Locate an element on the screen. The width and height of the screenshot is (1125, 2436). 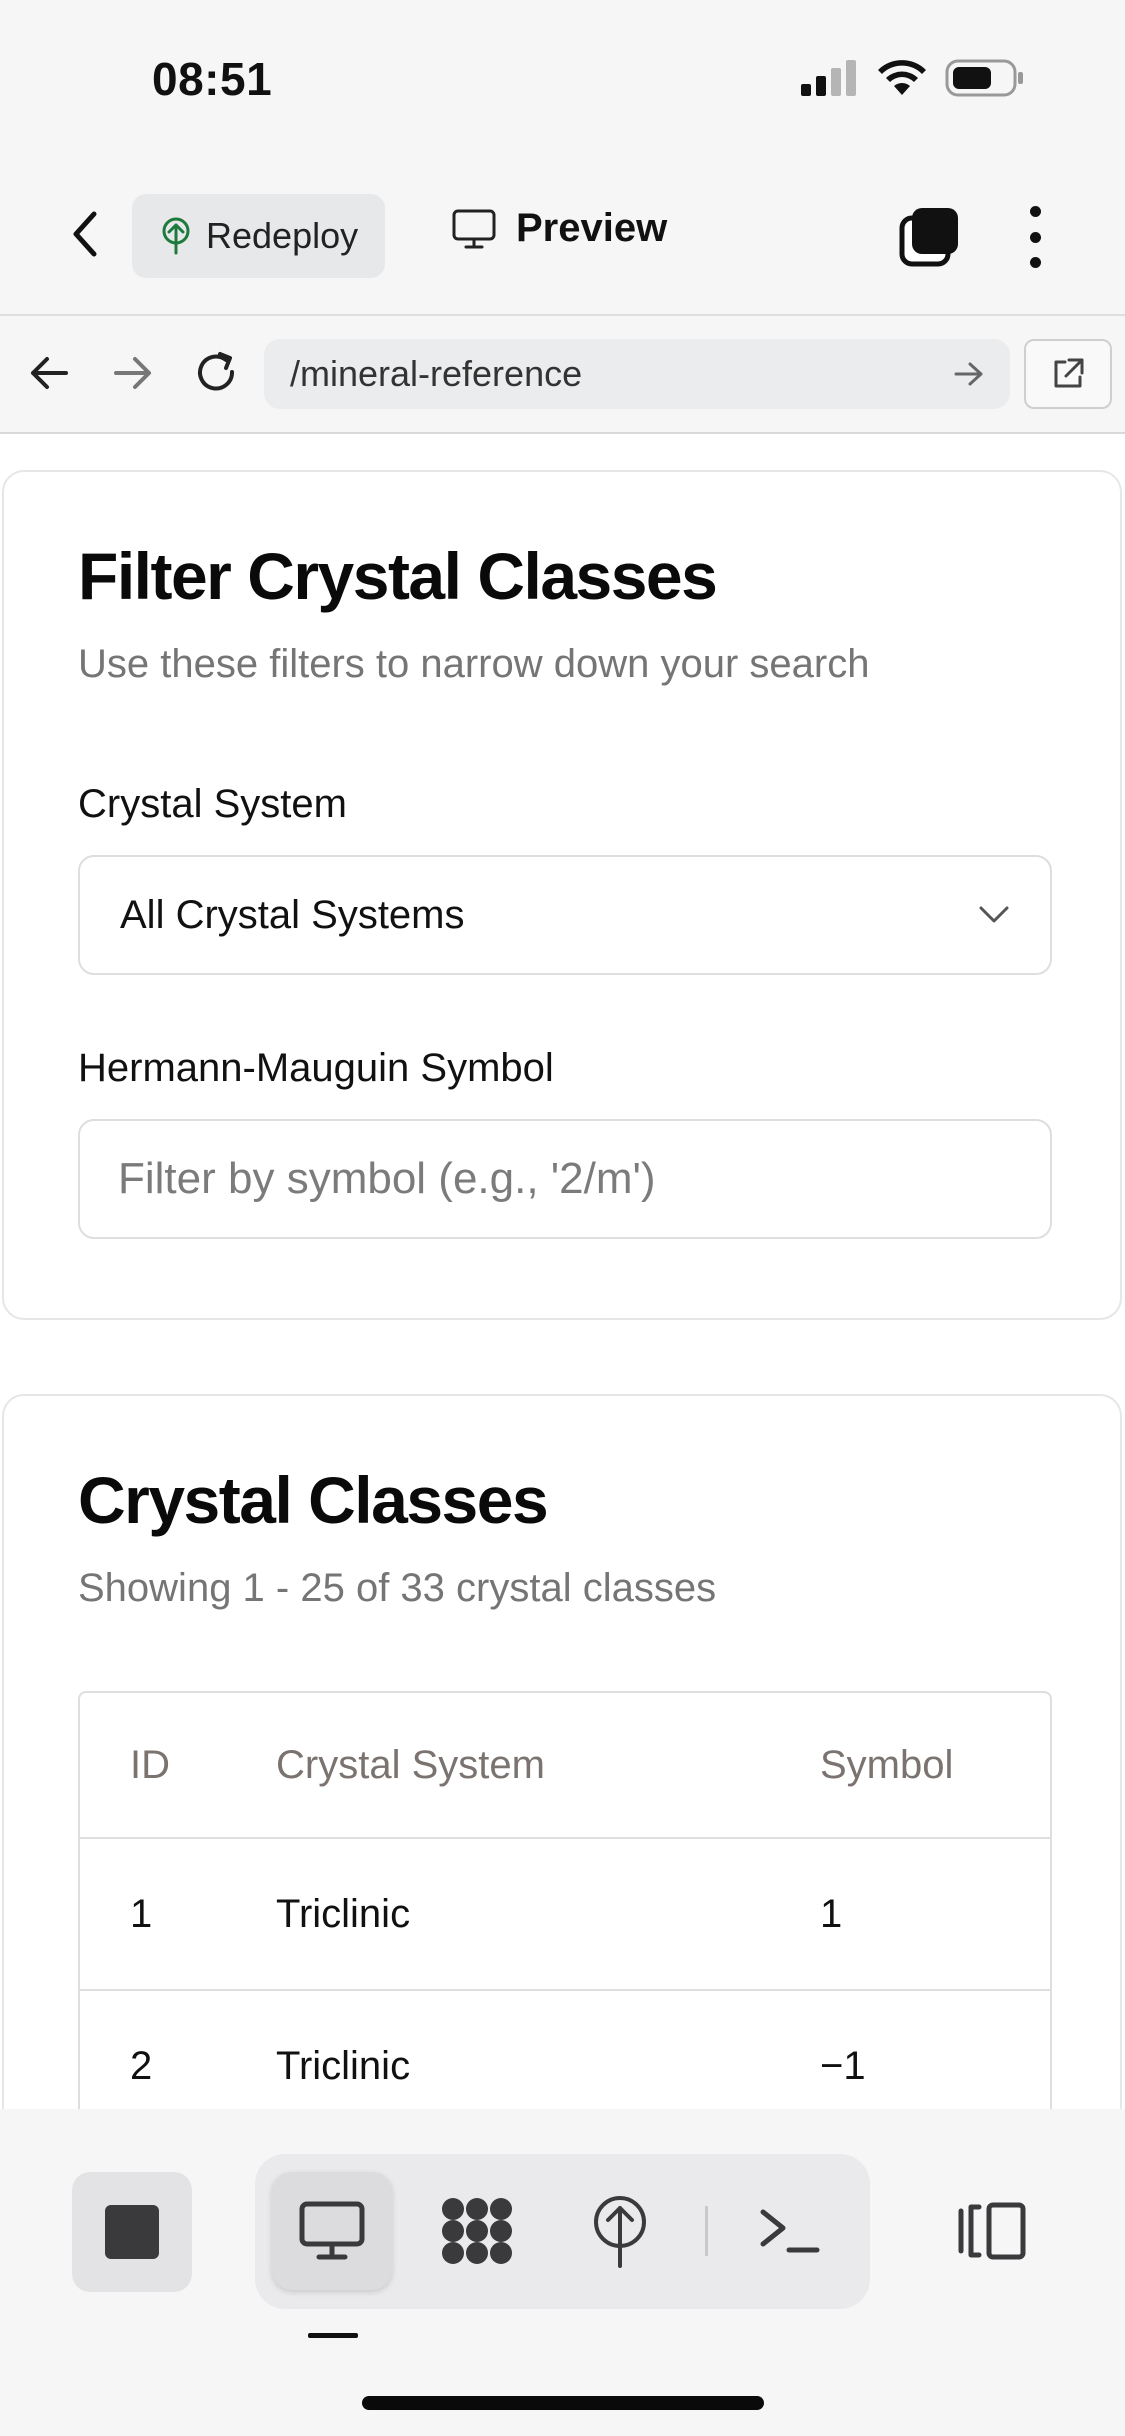
url-text: /mineral-reference is located at coordinates (436, 373).